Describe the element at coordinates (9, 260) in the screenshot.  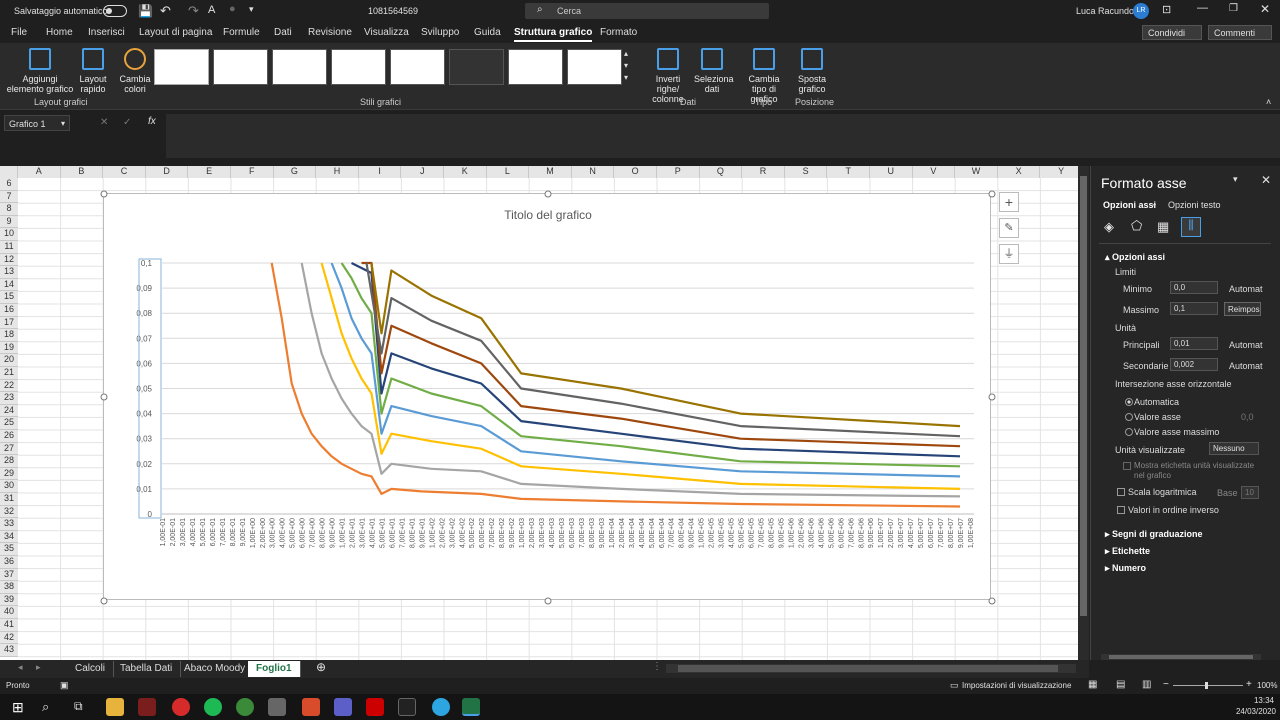
I see `row-header: 12` at that location.